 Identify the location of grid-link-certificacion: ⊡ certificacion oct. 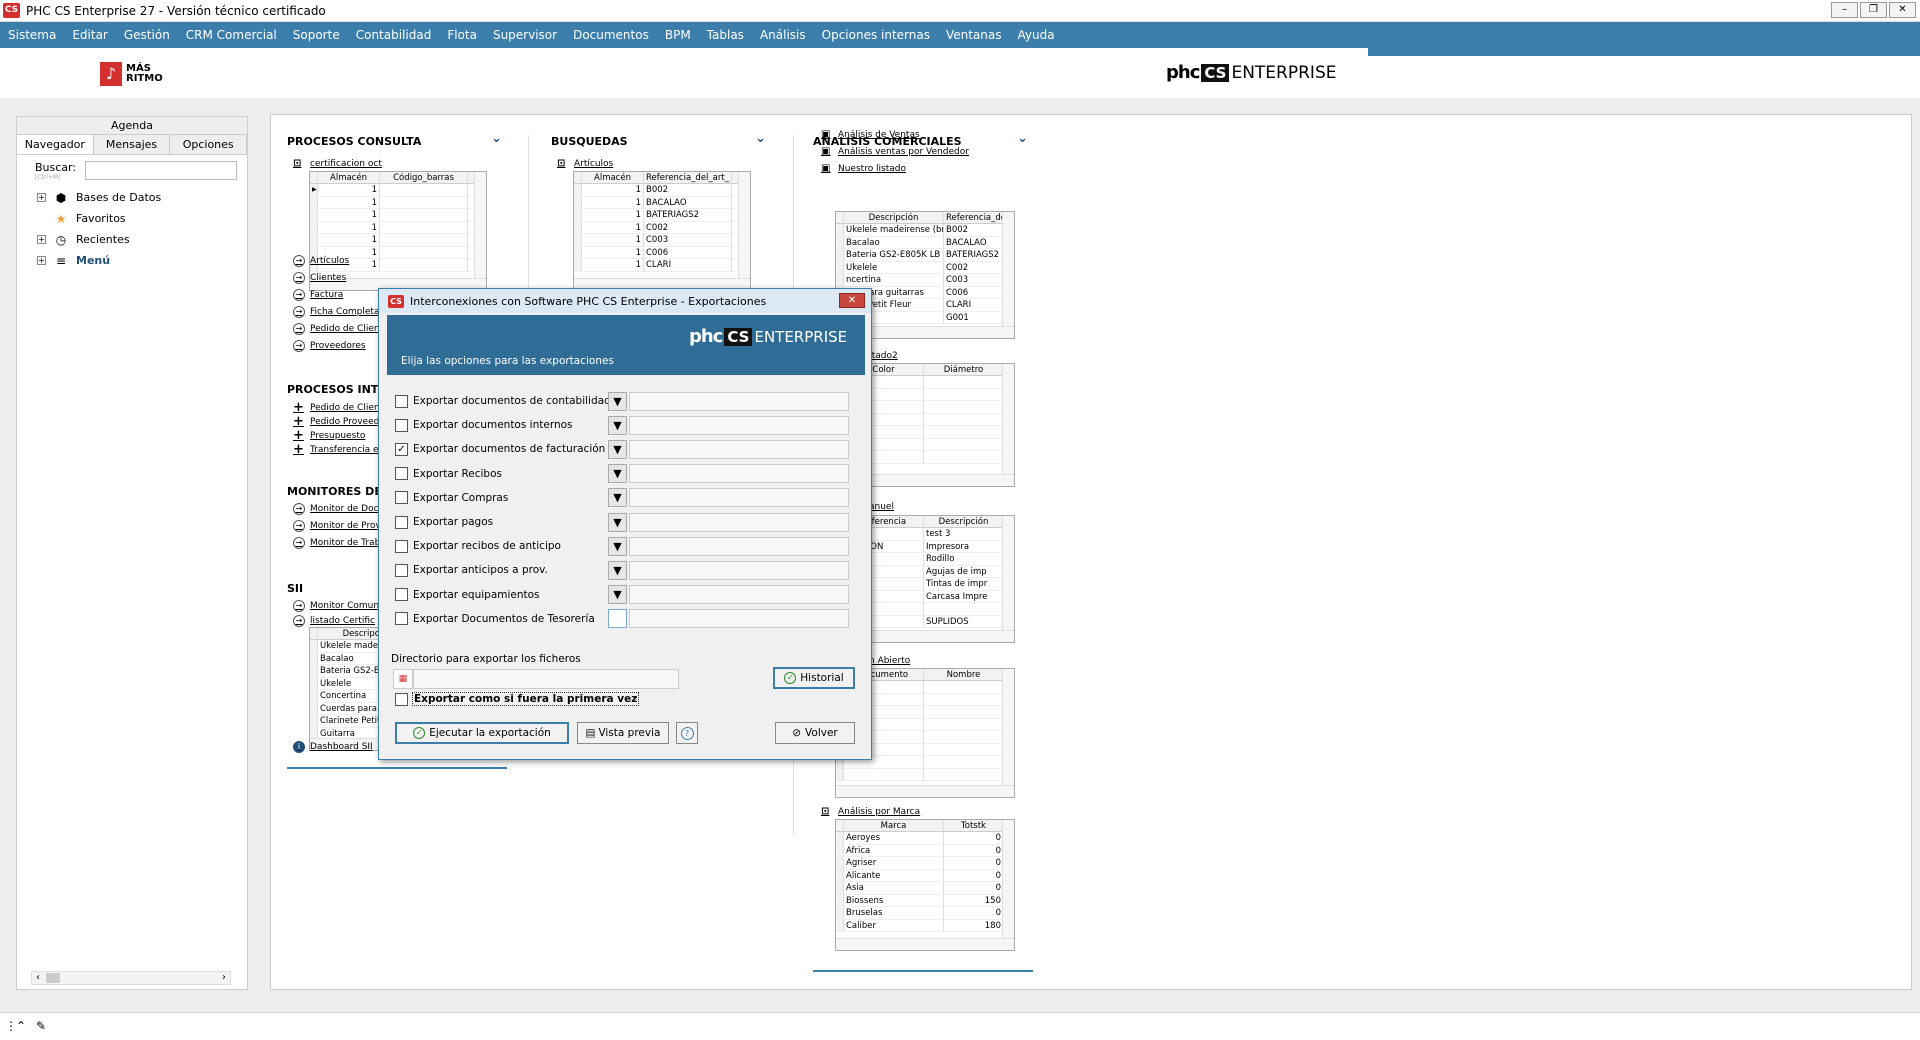
(337, 163).